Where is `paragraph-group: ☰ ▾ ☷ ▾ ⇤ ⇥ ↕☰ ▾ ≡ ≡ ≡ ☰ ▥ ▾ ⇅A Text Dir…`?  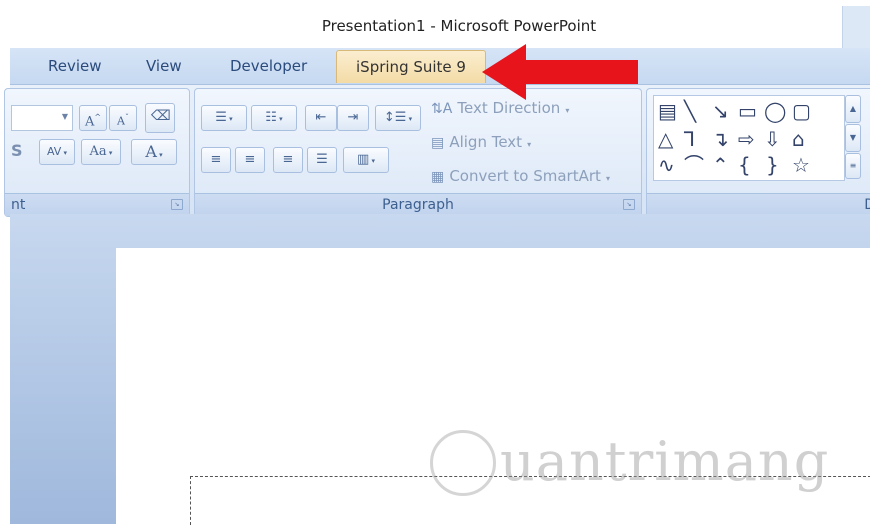
paragraph-group: ☰ ▾ ☷ ▾ ⇤ ⇥ ↕☰ ▾ ≡ ≡ ≡ ☰ ▥ ▾ ⇅A Text Dir… is located at coordinates (418, 152).